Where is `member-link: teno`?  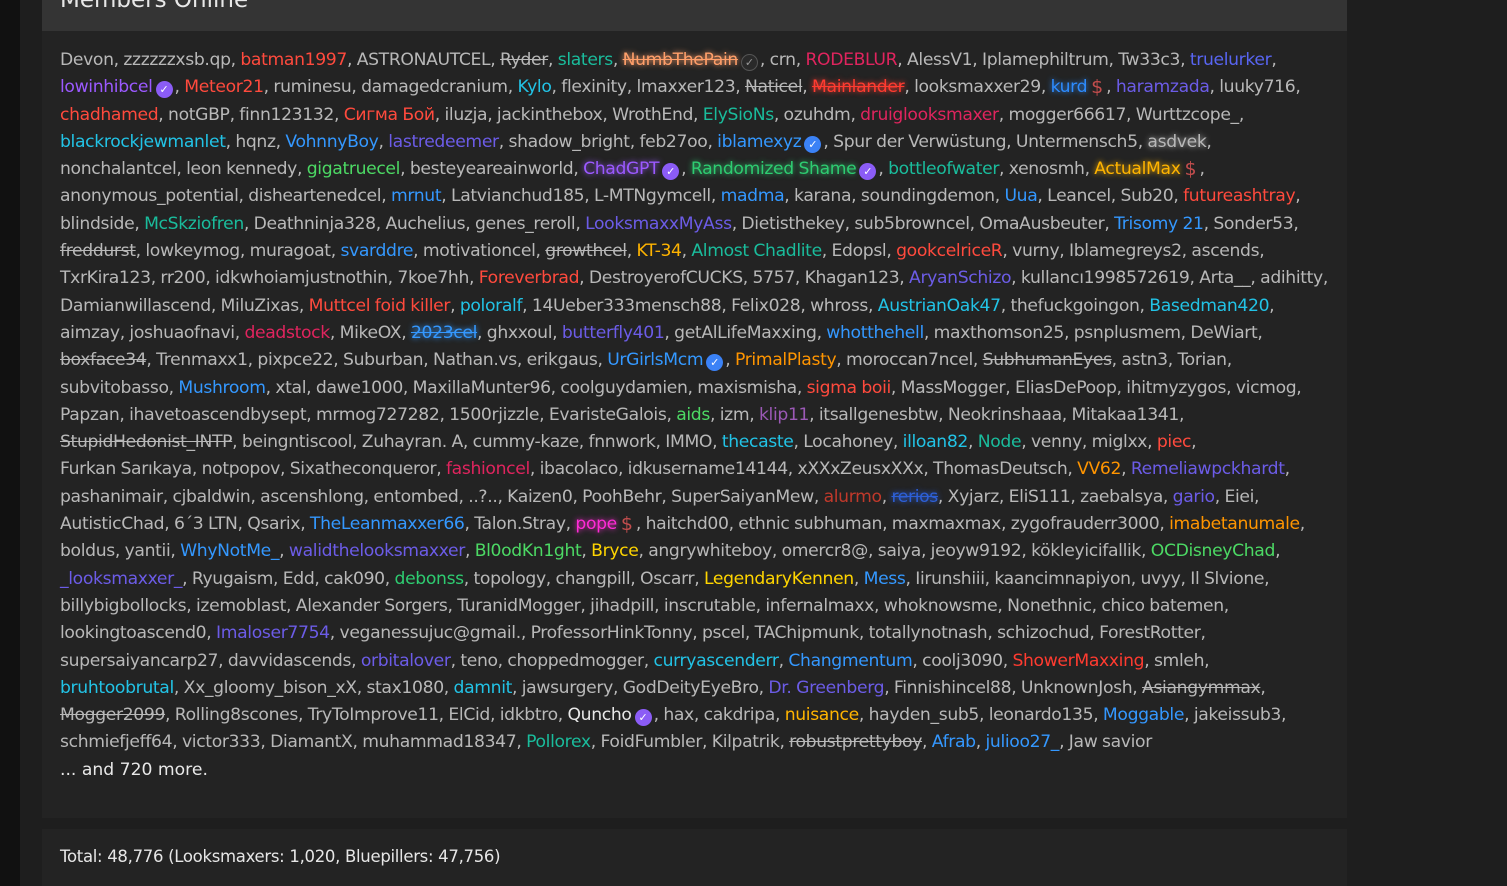 member-link: teno is located at coordinates (479, 661).